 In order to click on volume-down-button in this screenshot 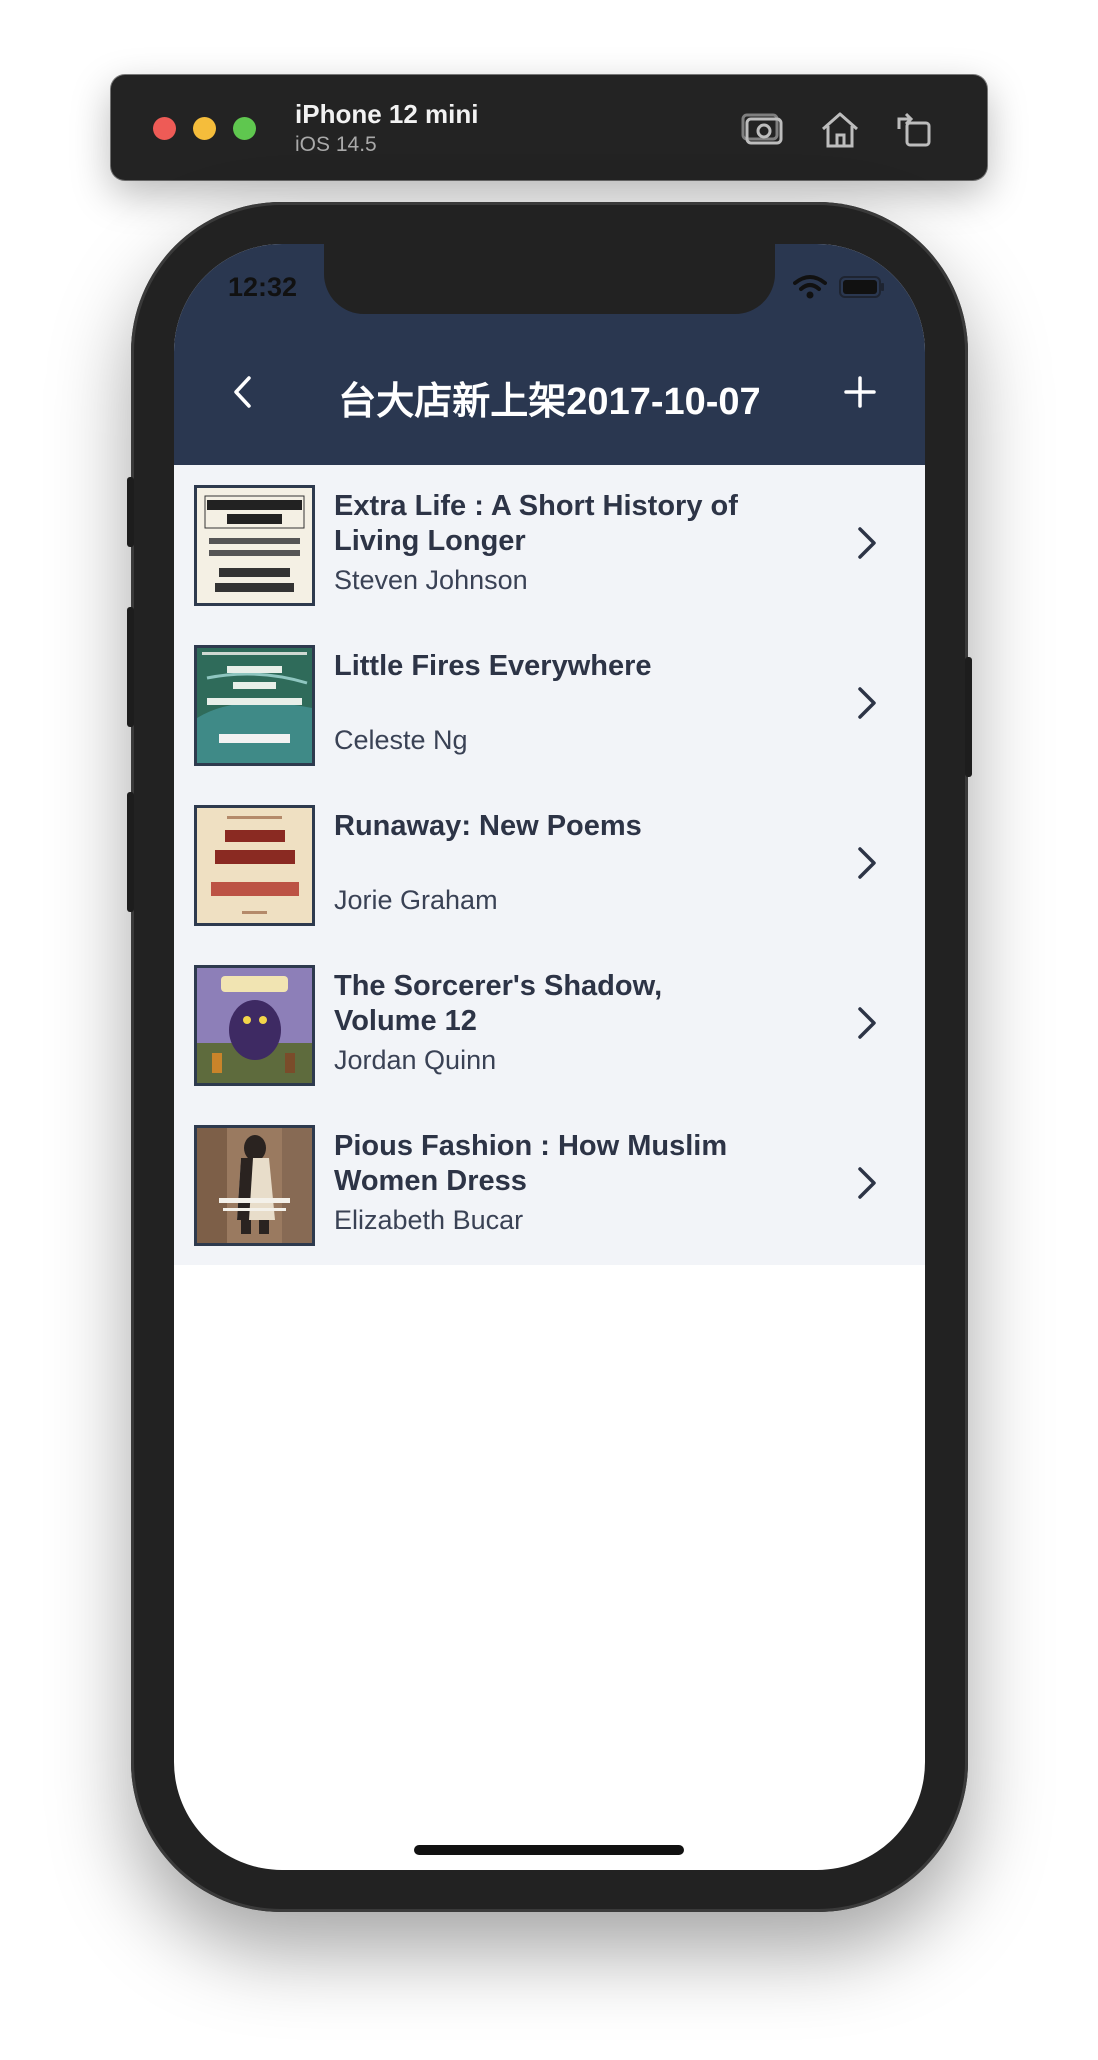, I will do `click(130, 852)`.